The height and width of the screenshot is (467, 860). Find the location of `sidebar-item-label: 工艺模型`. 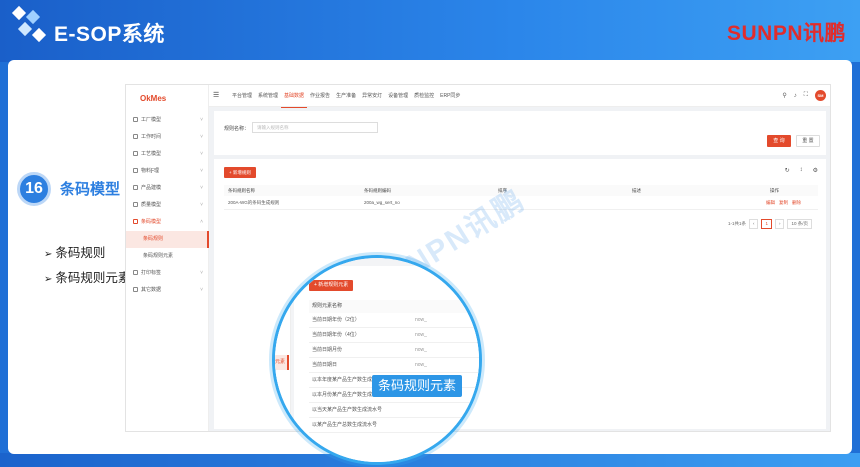

sidebar-item-label: 工艺模型 is located at coordinates (151, 154).